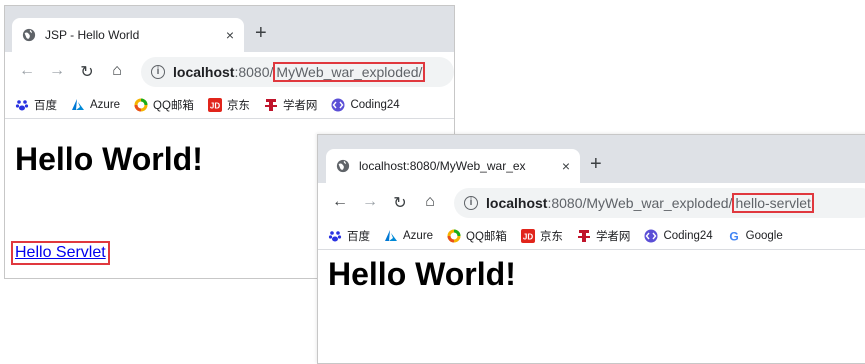  I want to click on tab-title: localhost:8080/MyWeb_war_ex, so click(442, 166).